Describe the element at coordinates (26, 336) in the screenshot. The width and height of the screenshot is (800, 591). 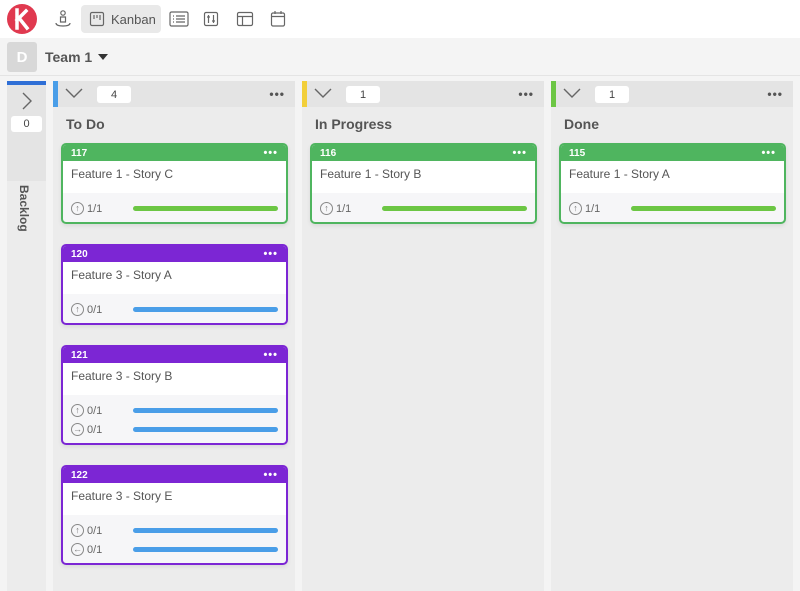
I see `backlog-column: 0 Backlog` at that location.